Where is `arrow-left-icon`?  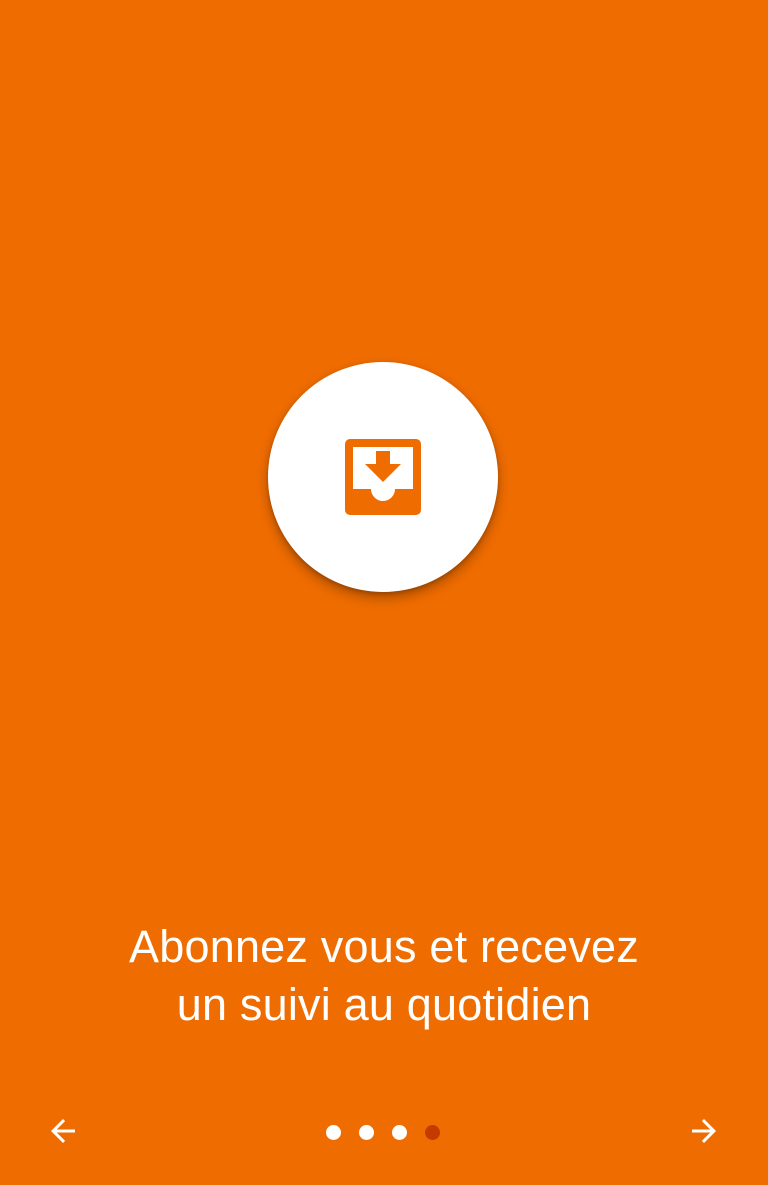
arrow-left-icon is located at coordinates (63, 1131).